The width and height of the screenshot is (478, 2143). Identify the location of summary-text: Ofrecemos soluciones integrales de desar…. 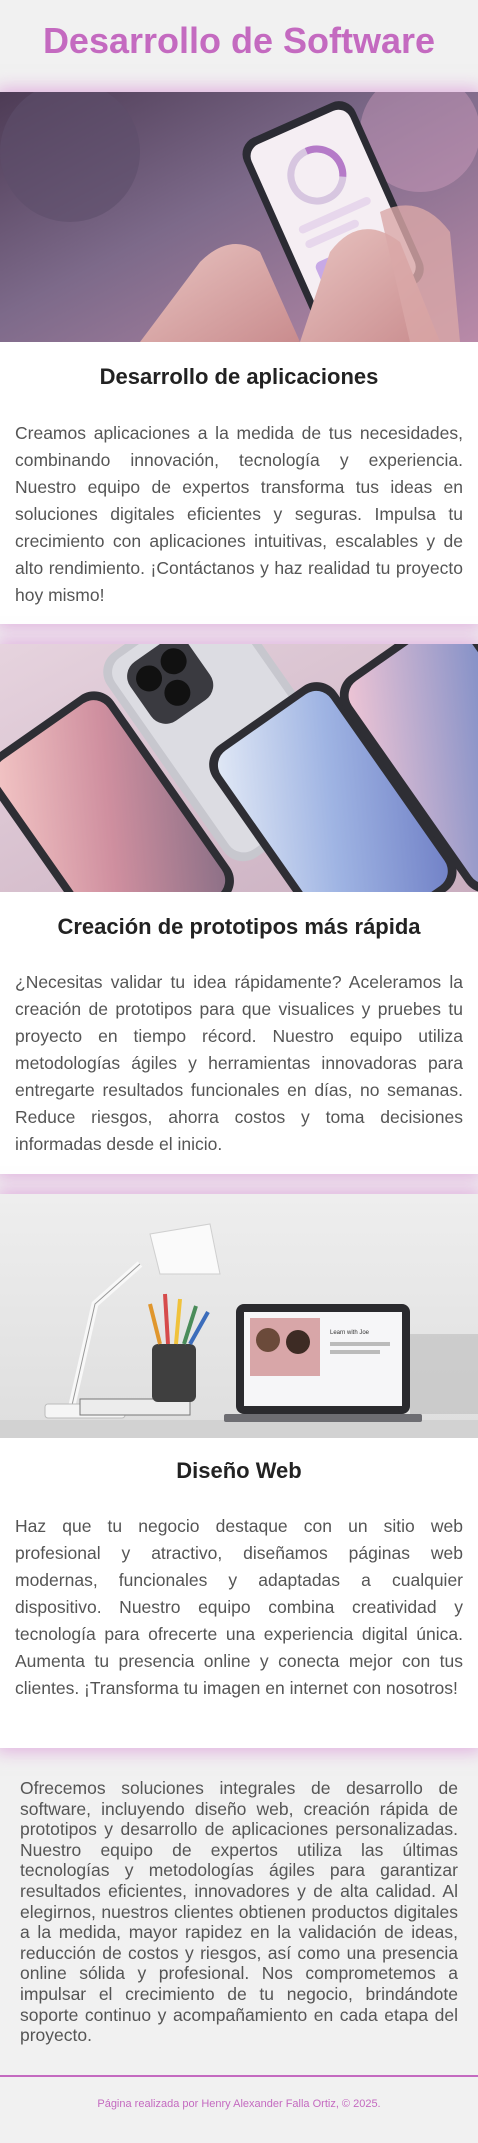
(239, 1912).